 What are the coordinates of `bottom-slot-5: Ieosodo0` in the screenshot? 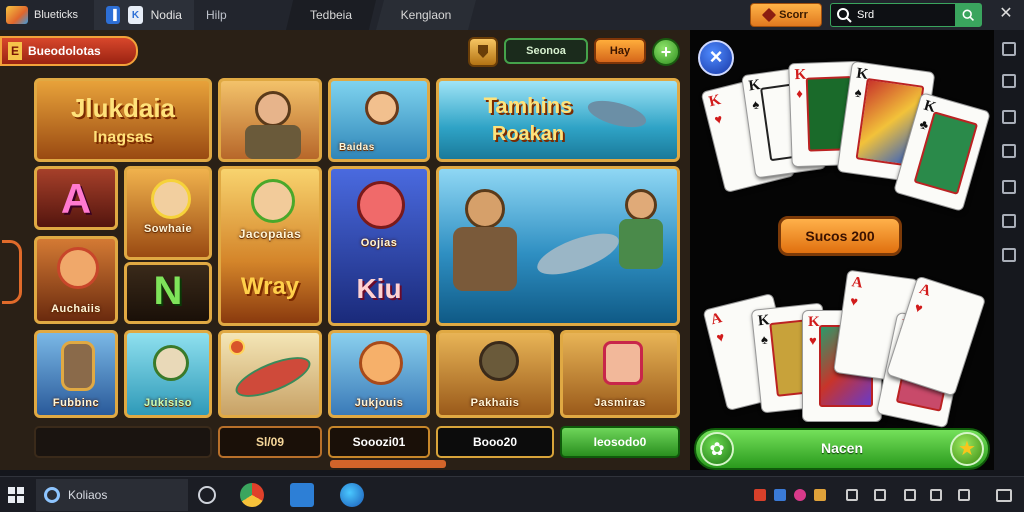 It's located at (620, 442).